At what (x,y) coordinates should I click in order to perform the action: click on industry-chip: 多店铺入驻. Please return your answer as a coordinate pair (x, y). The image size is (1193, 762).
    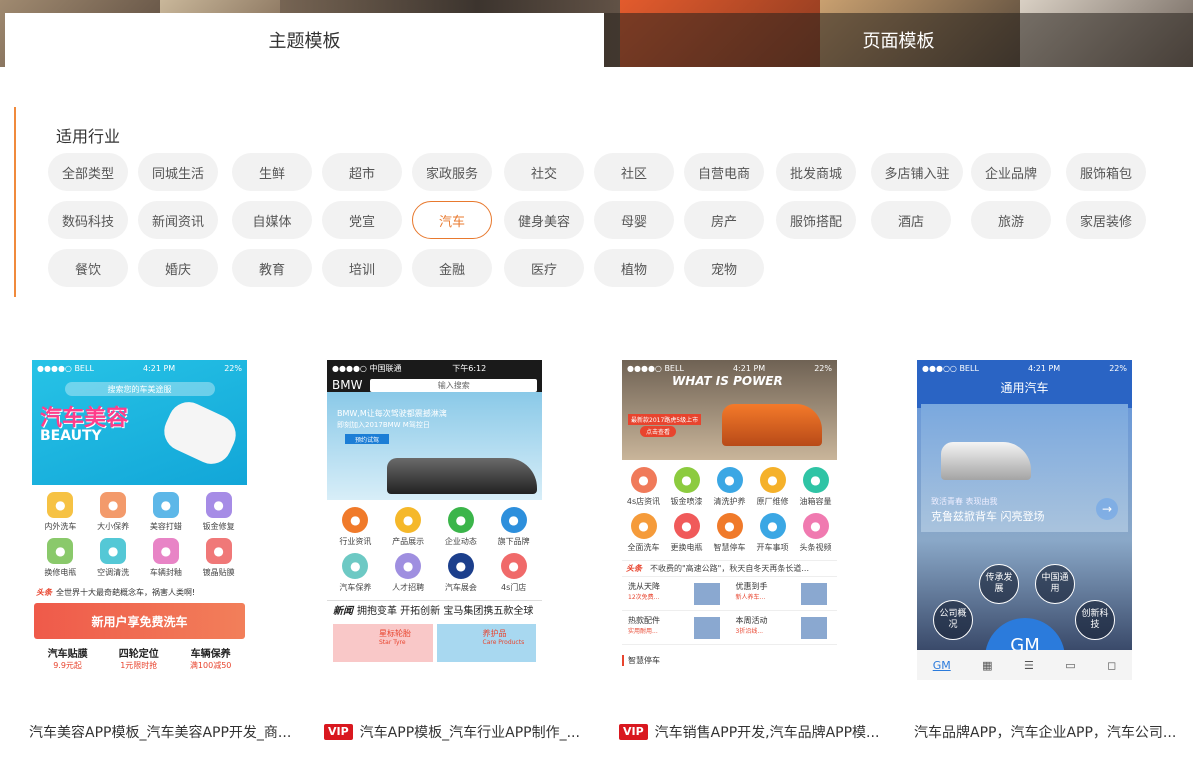
    Looking at the image, I should click on (917, 172).